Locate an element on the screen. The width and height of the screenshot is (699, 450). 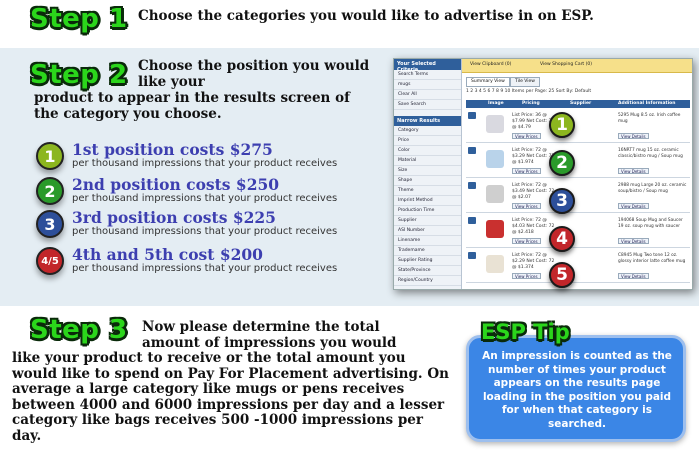
step3-badge: Step 3 is located at coordinates (79, 330).